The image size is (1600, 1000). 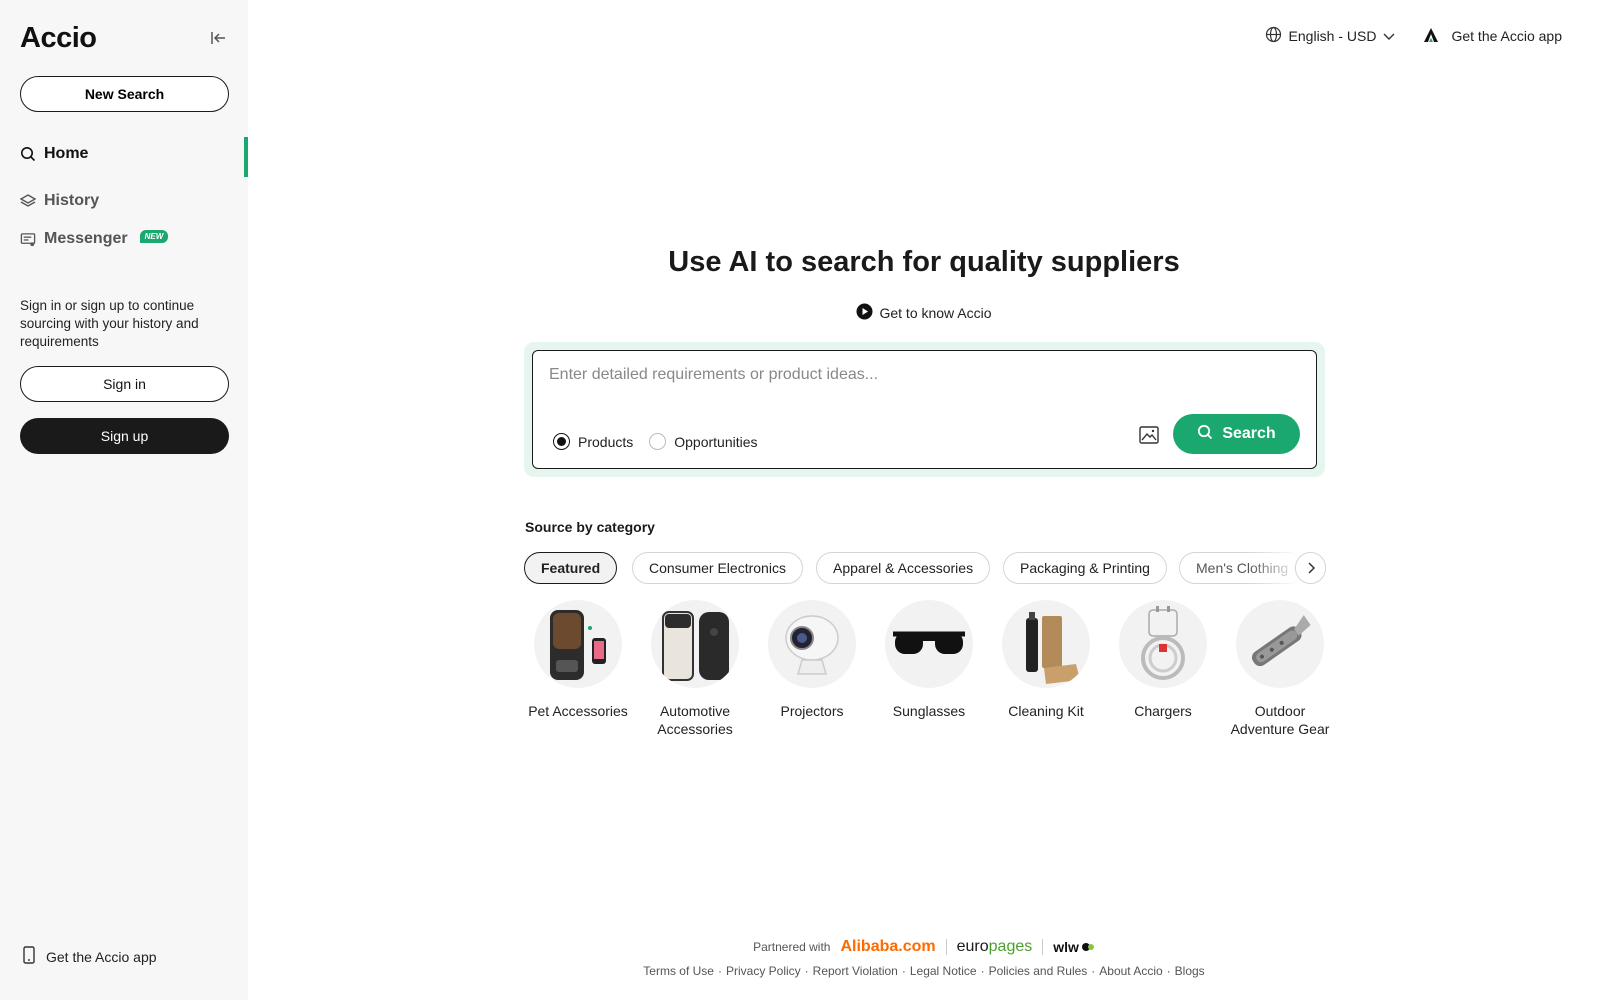 I want to click on top-bar: English - USD Get the Accio app, so click(x=1413, y=36).